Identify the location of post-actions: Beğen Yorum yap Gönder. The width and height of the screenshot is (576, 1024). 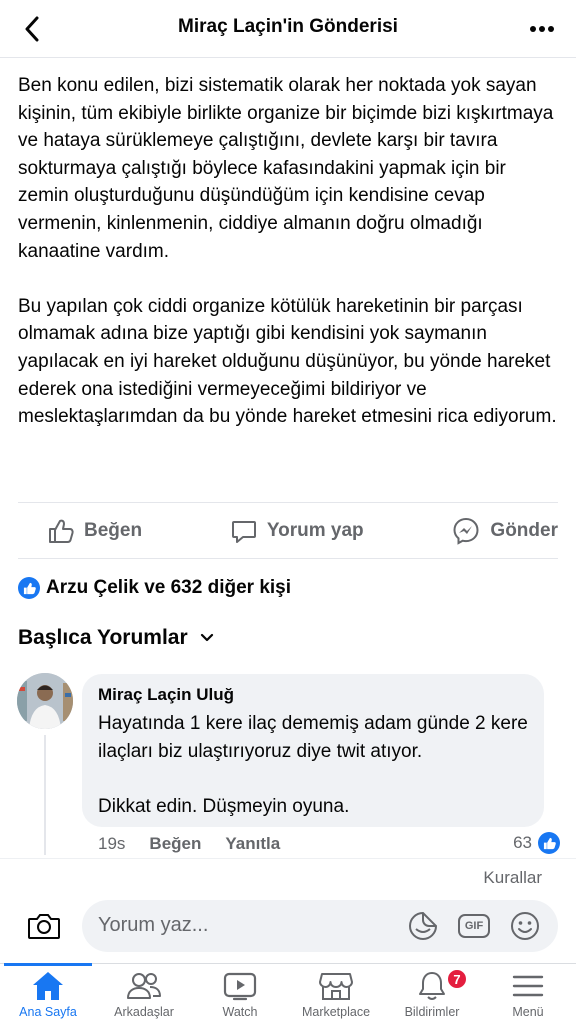
(288, 531).